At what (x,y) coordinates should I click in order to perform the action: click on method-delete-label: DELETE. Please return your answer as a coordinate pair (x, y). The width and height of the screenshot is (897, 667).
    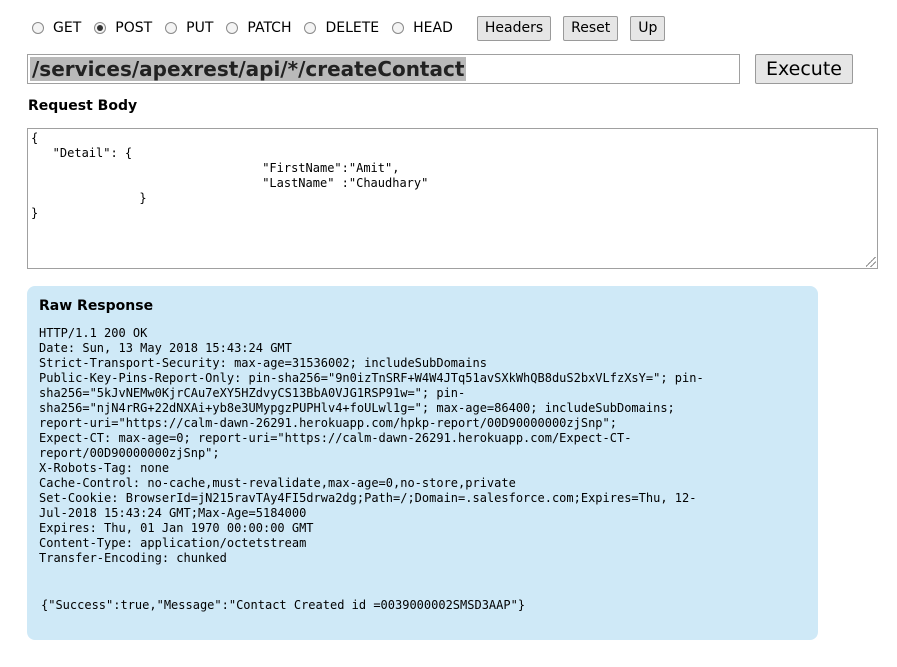
    Looking at the image, I should click on (352, 28).